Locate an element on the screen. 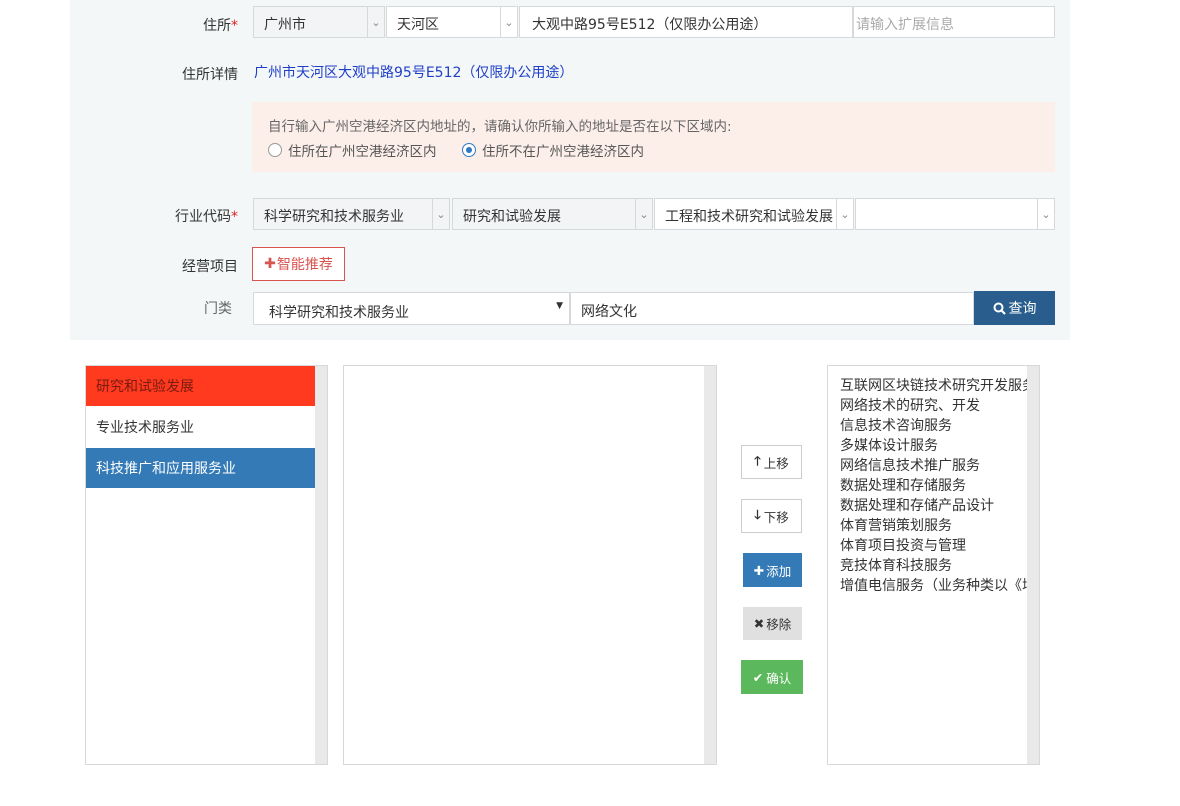  move-down-button: 🡓 下移 is located at coordinates (771, 516).